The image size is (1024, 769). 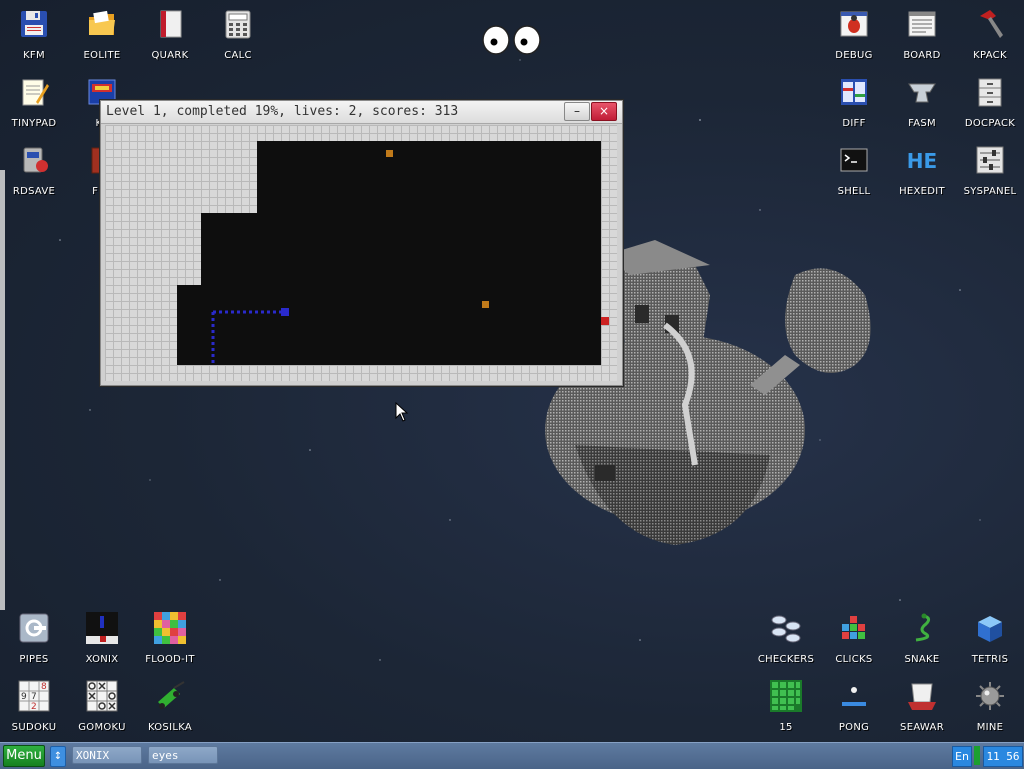 What do you see at coordinates (854, 24) in the screenshot?
I see `bug-icon` at bounding box center [854, 24].